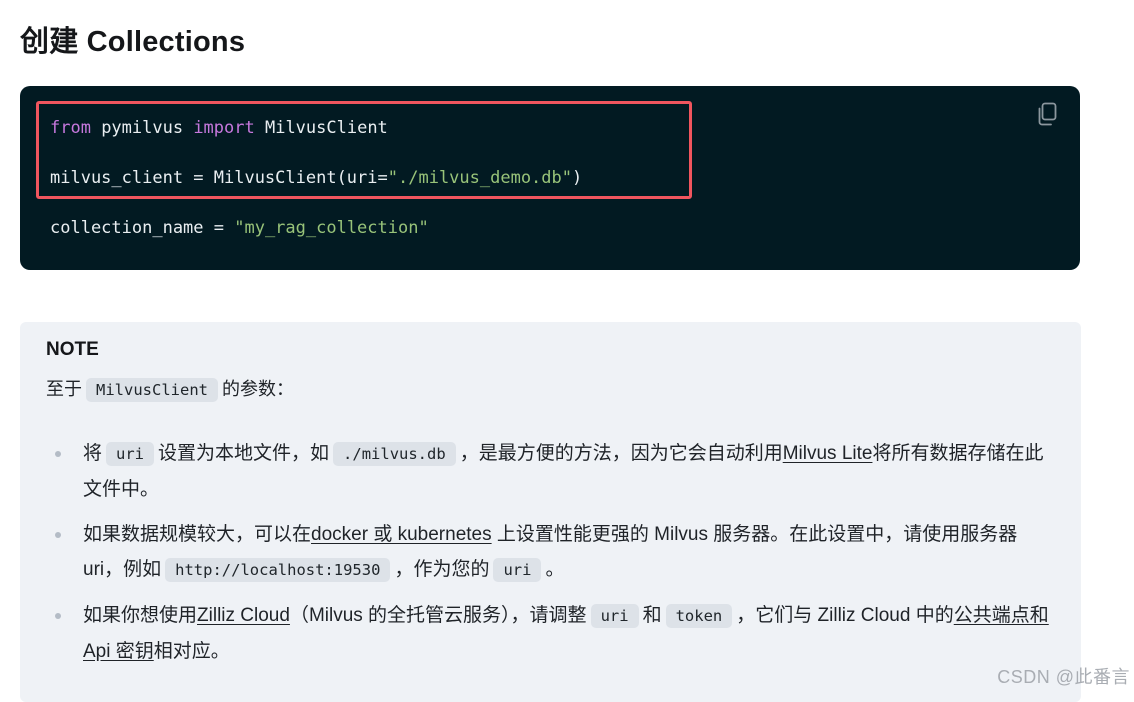 The image size is (1134, 702). I want to click on note-intro-text: 的参数：, so click(257, 389).